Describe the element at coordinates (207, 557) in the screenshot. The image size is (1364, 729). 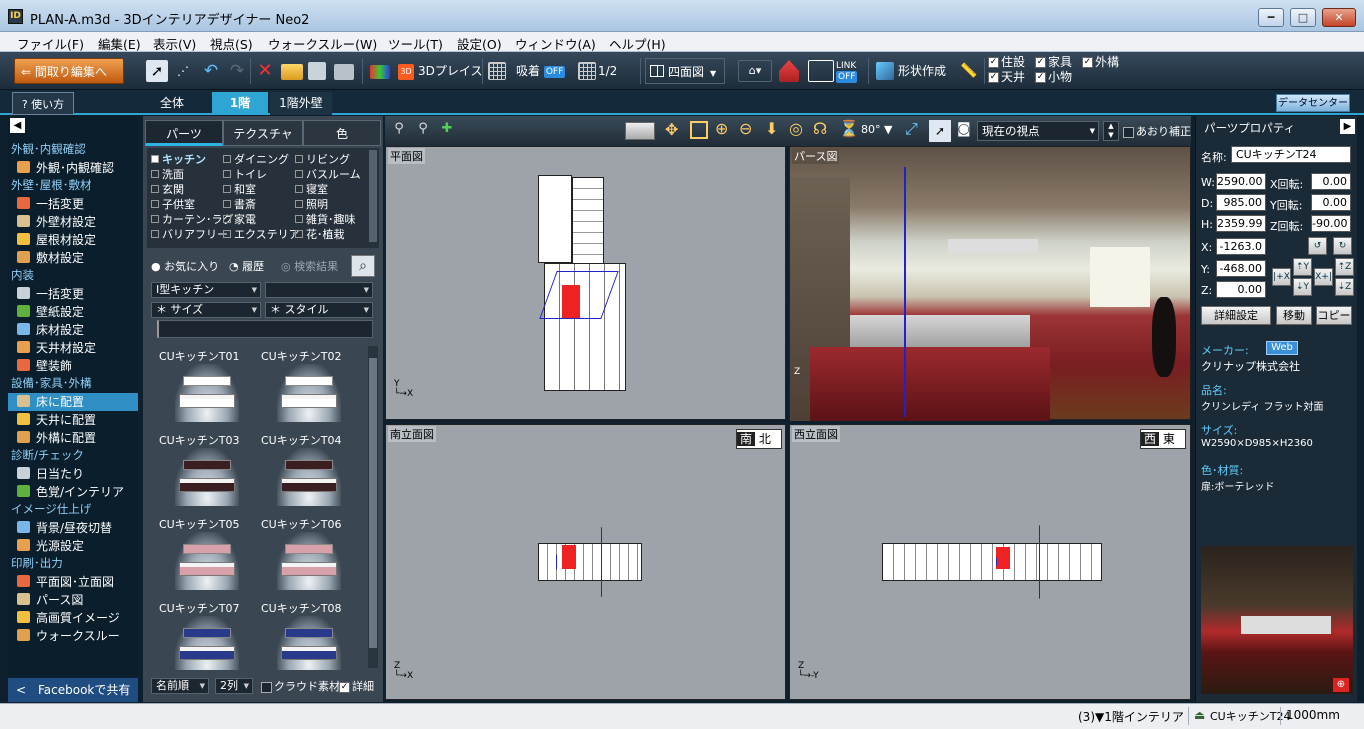
I see `part-card: CUキッチンT05` at that location.